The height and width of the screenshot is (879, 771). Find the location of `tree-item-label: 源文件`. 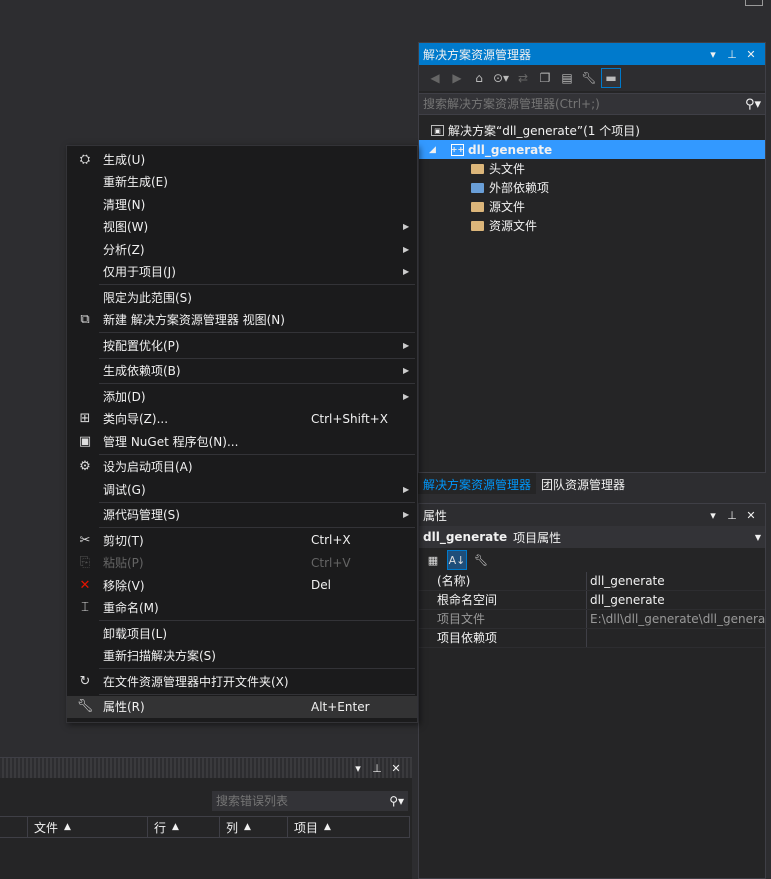

tree-item-label: 源文件 is located at coordinates (507, 207).